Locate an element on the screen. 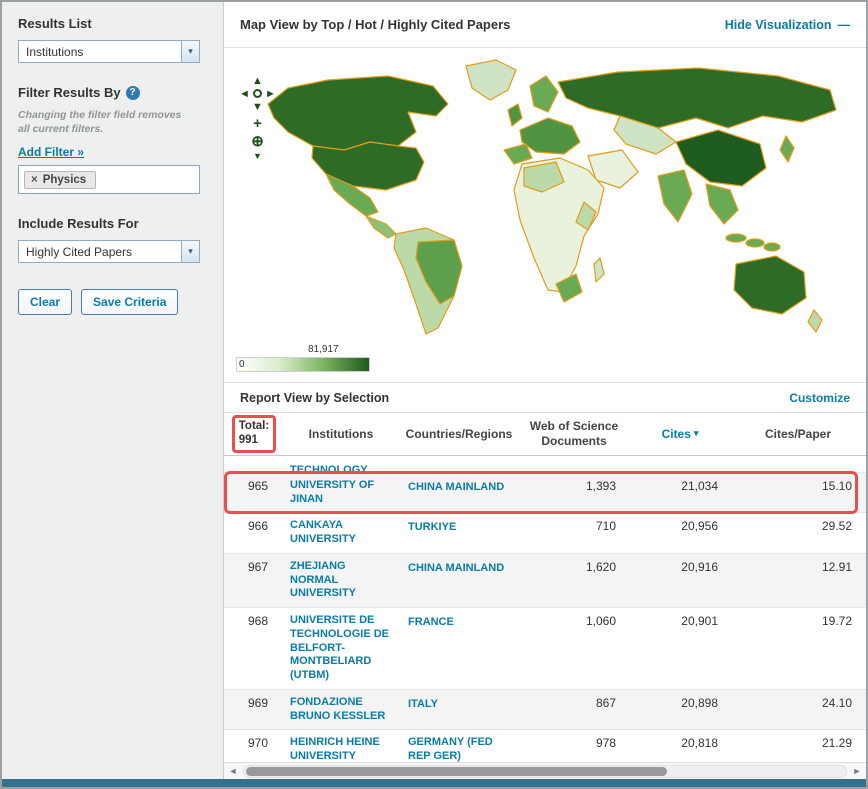 This screenshot has height=789, width=868. horizontal-scrollbar: ◄ ► is located at coordinates (545, 770).